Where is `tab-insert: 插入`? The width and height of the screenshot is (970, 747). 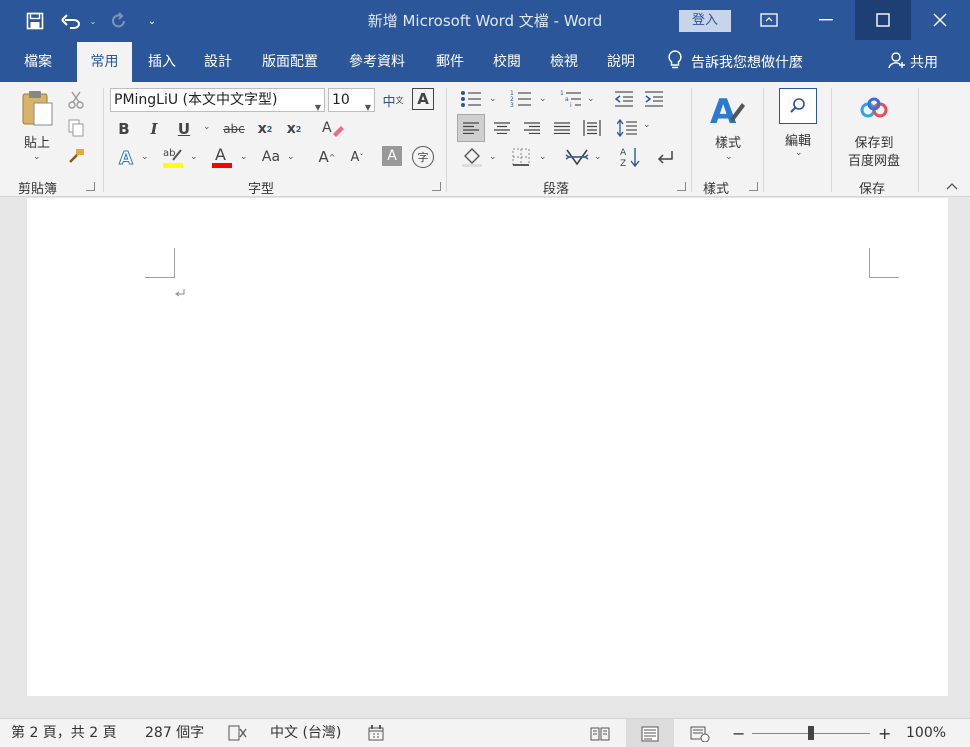 tab-insert: 插入 is located at coordinates (162, 62).